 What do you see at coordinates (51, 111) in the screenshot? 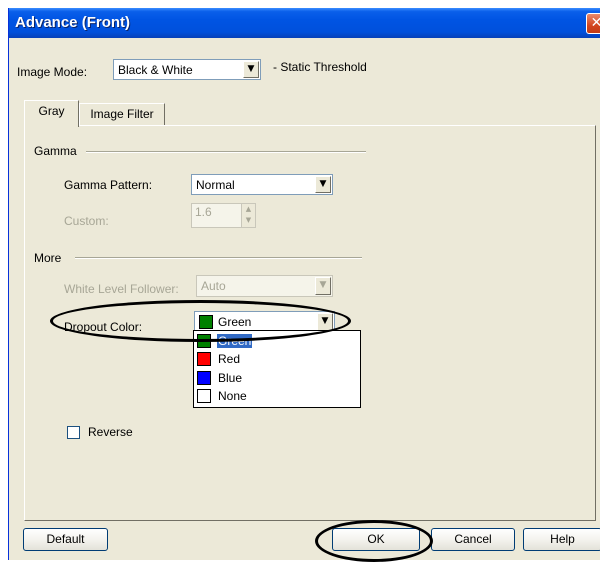
I see `tab-gray-label: Gray` at bounding box center [51, 111].